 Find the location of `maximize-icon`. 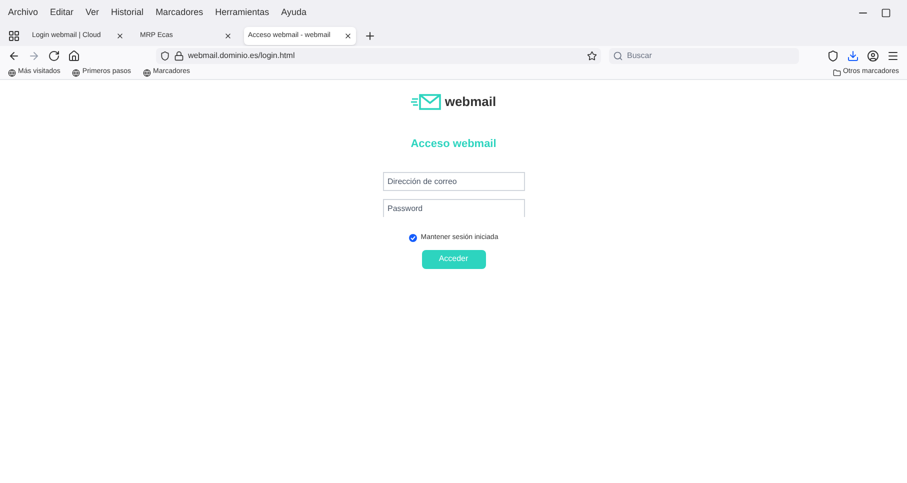

maximize-icon is located at coordinates (886, 13).